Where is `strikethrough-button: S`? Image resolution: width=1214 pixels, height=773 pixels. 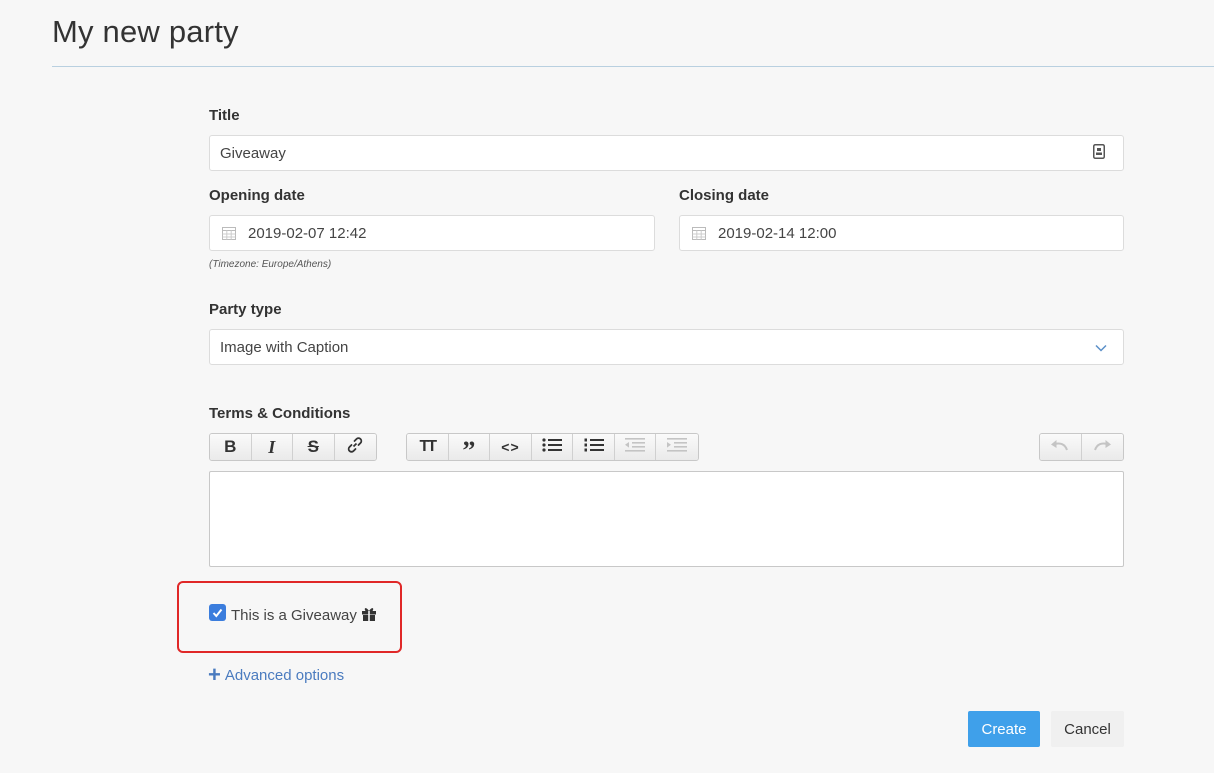
strikethrough-button: S is located at coordinates (314, 447).